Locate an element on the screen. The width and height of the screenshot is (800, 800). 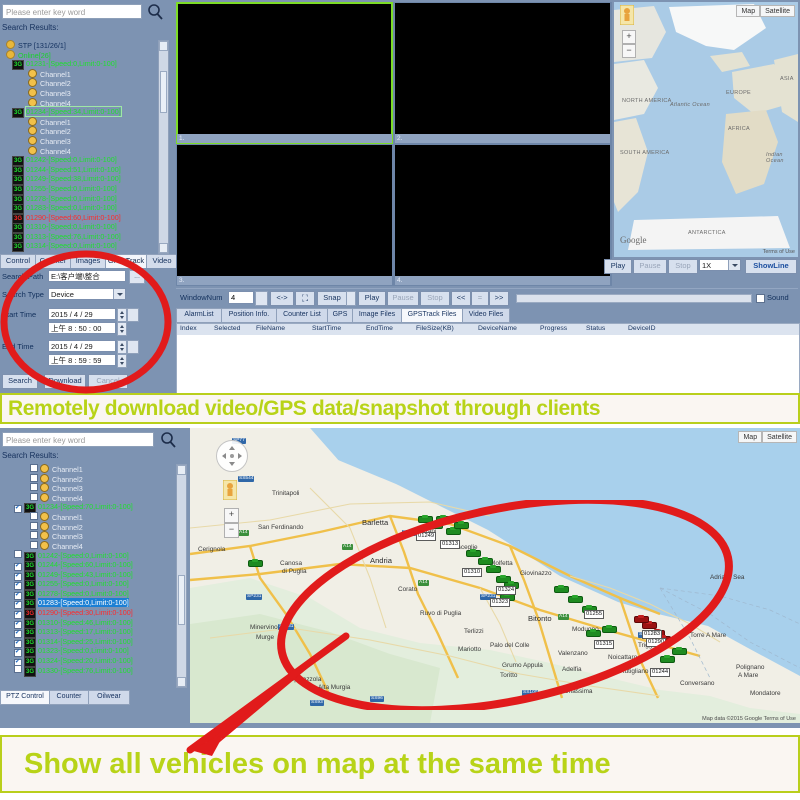
fullscreen-icon: ⛶ is located at coordinates (305, 298).